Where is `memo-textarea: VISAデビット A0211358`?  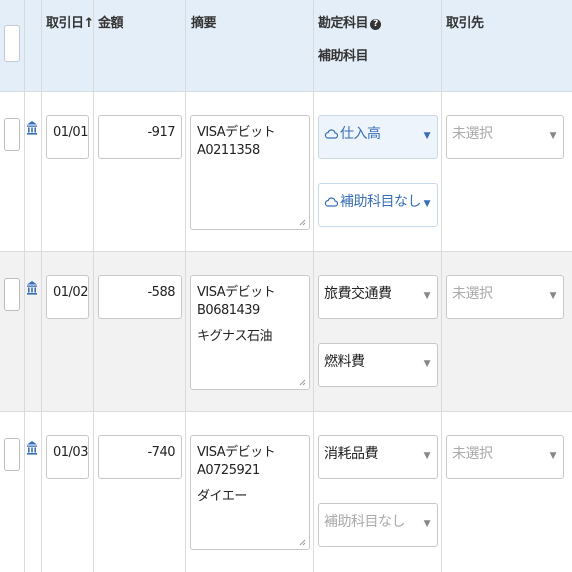 memo-textarea: VISAデビット A0211358 is located at coordinates (250, 172).